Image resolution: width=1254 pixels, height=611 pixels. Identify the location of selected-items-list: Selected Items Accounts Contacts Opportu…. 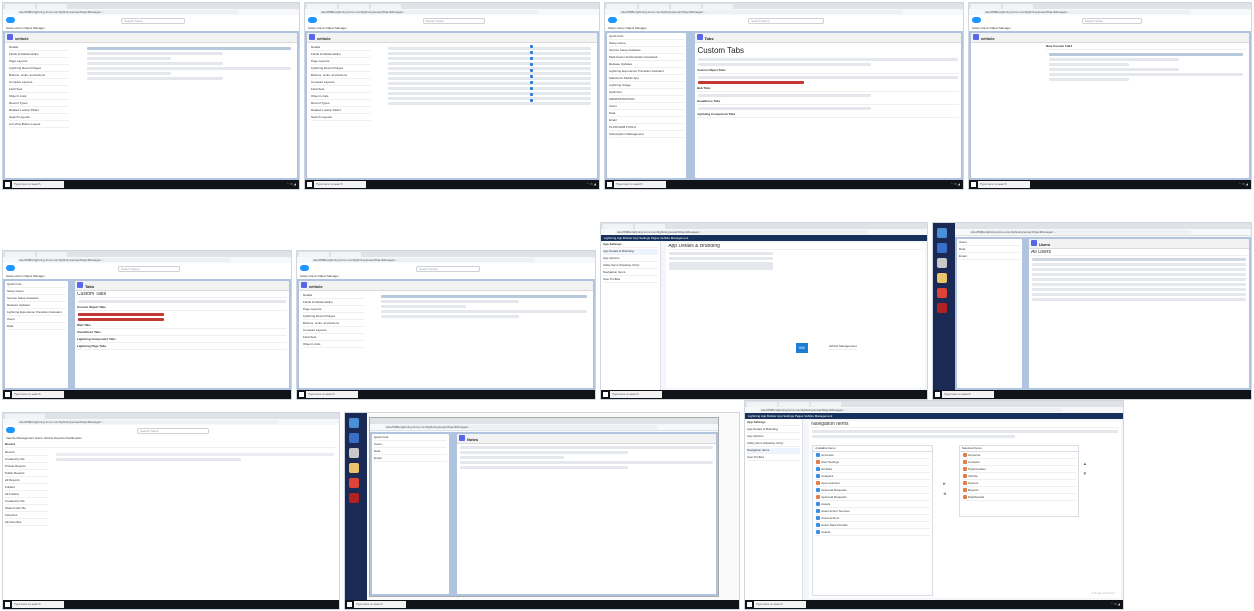
(1019, 481).